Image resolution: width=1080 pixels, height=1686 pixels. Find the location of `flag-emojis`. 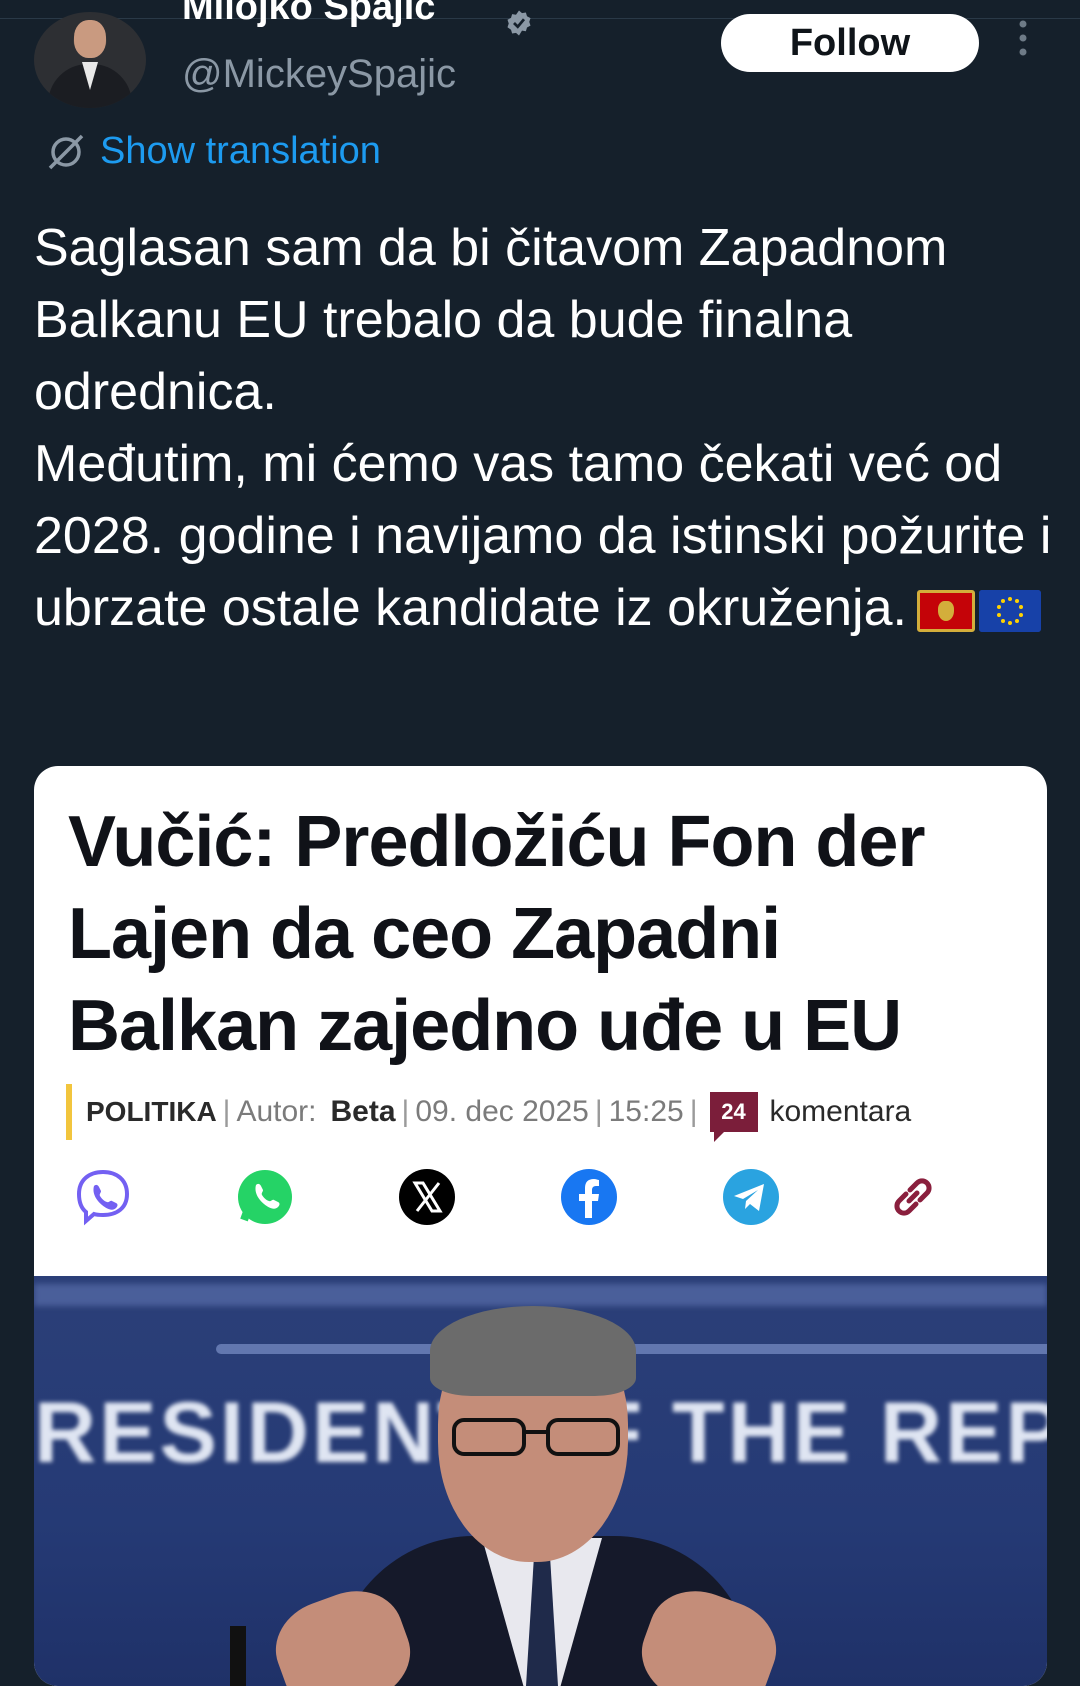

flag-emojis is located at coordinates (978, 611).